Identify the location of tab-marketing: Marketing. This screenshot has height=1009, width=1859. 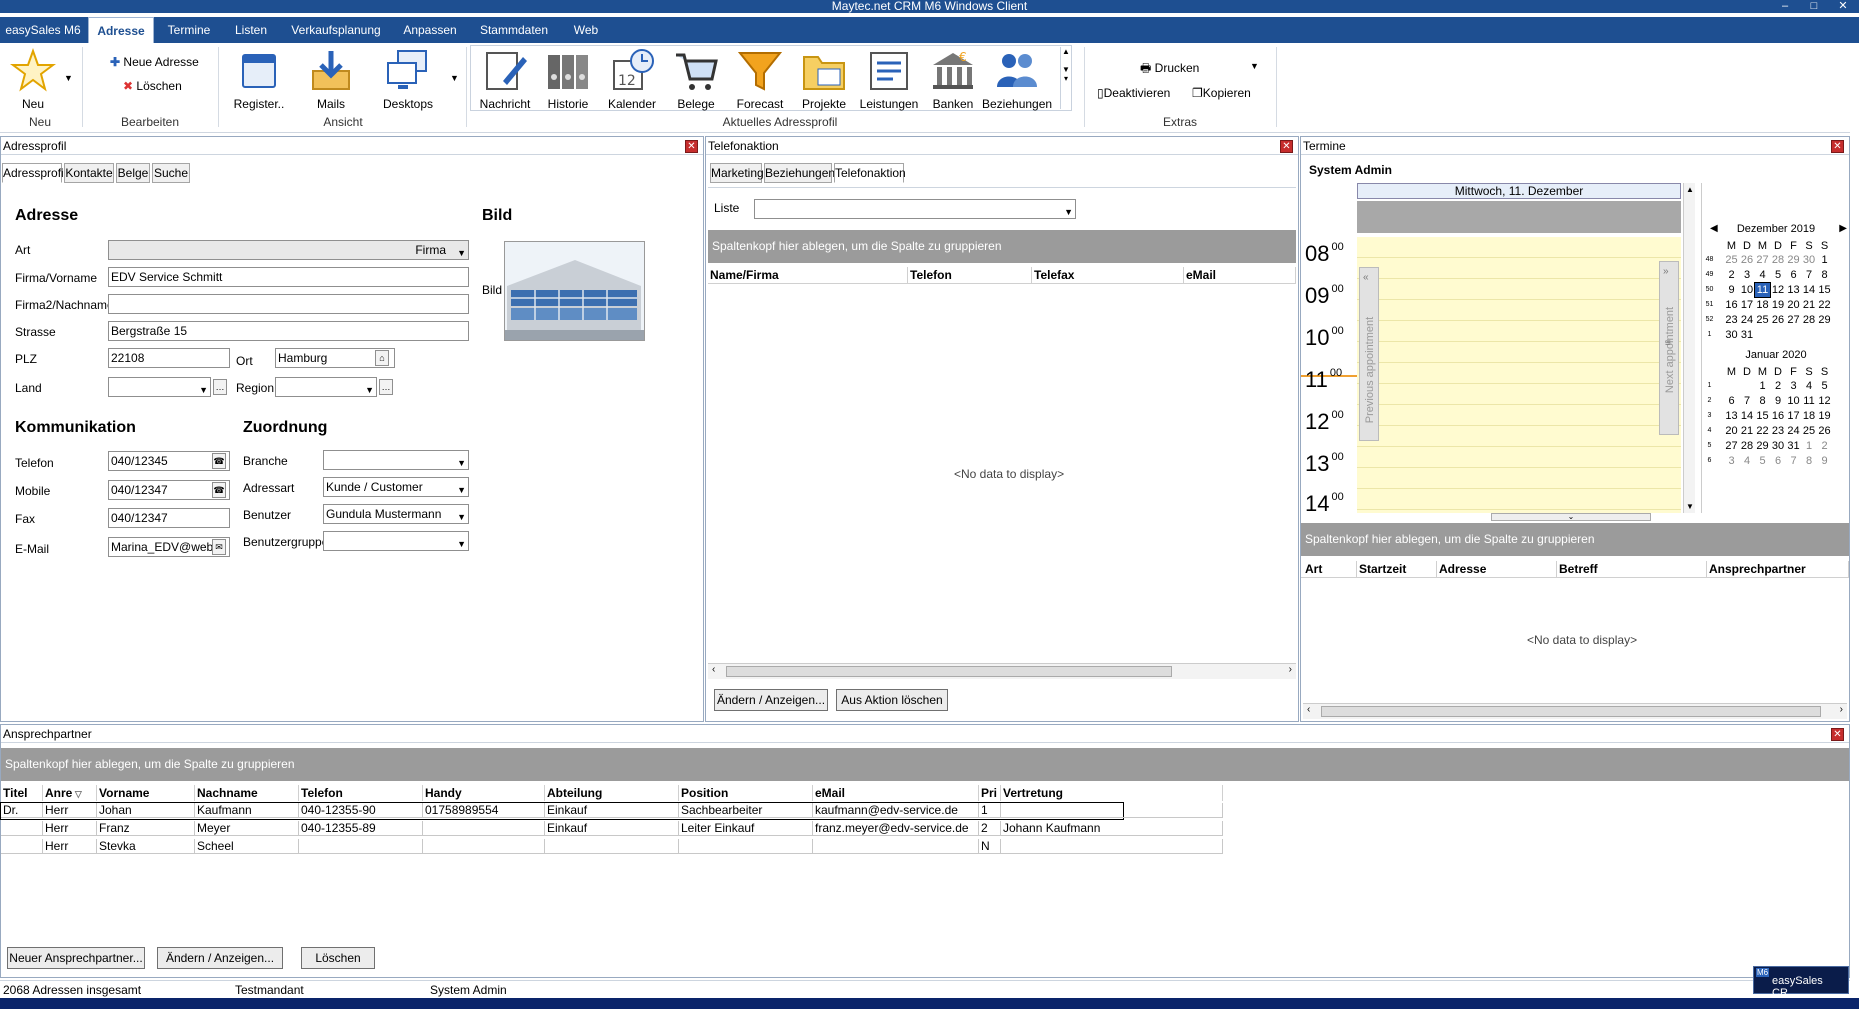
(737, 173).